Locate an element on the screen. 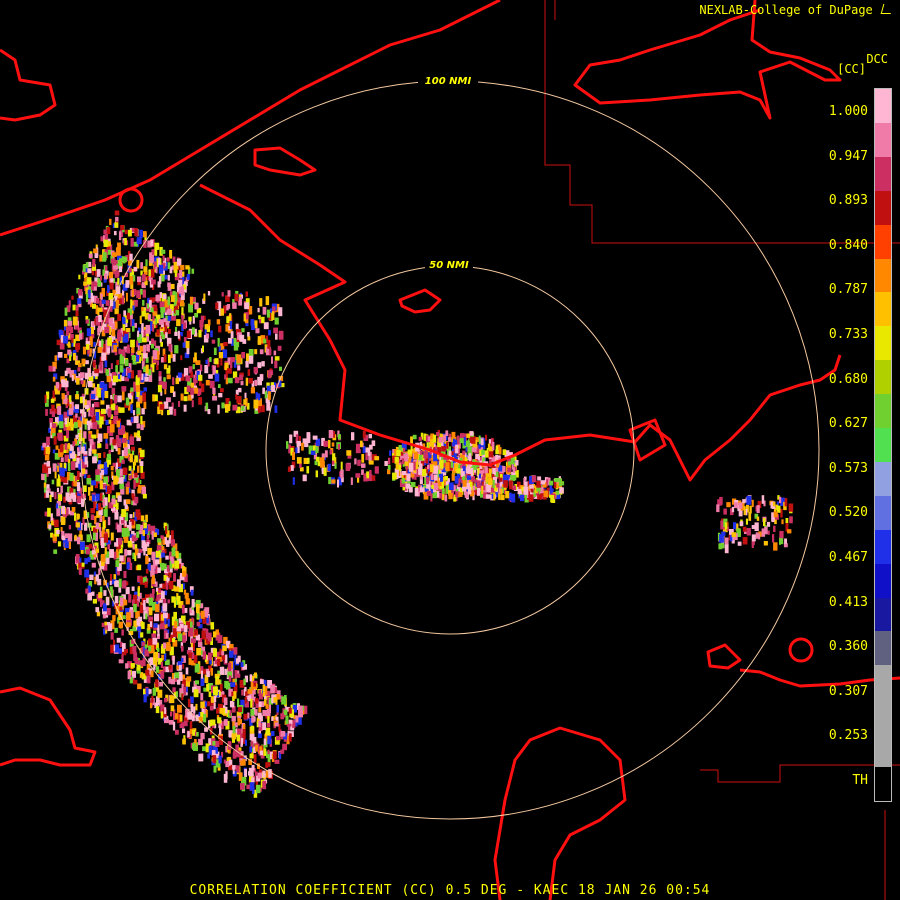 Image resolution: width=900 pixels, height=900 pixels. color-legend-bar is located at coordinates (883, 445).